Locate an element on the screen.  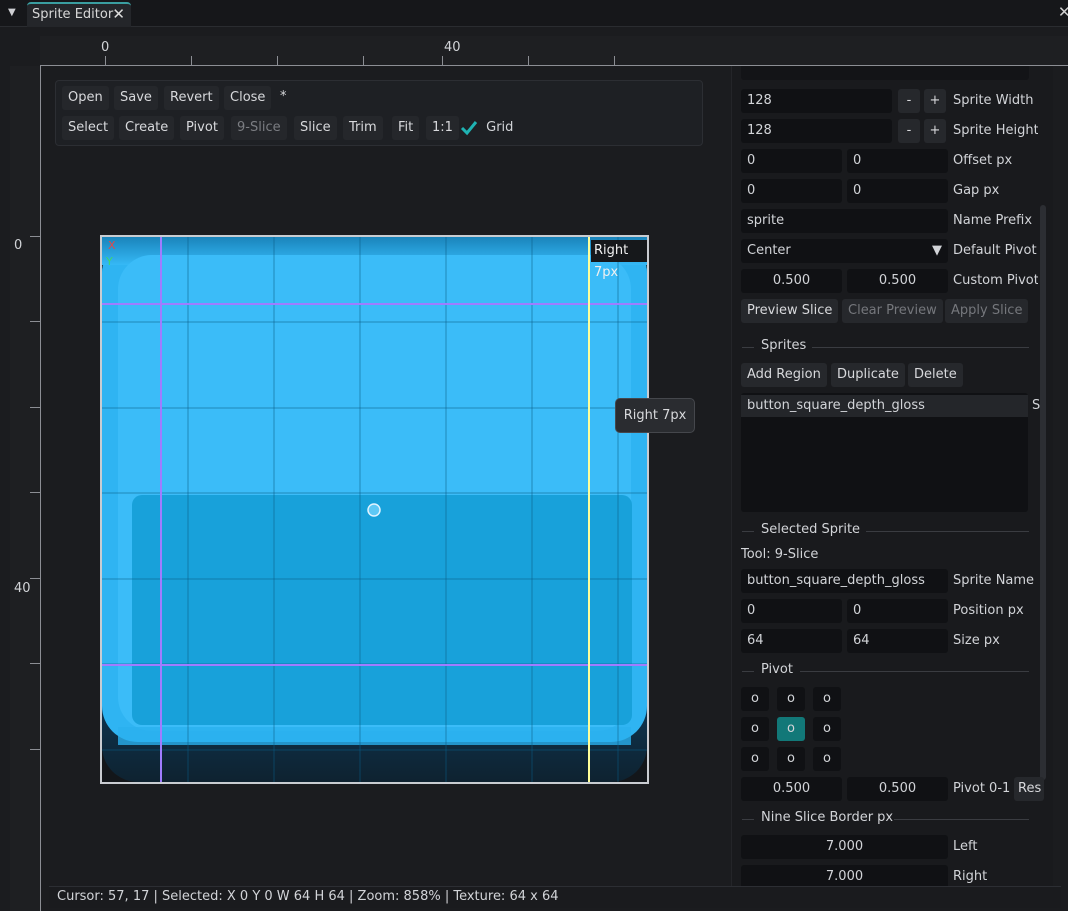
clipped-row is located at coordinates (885, 73).